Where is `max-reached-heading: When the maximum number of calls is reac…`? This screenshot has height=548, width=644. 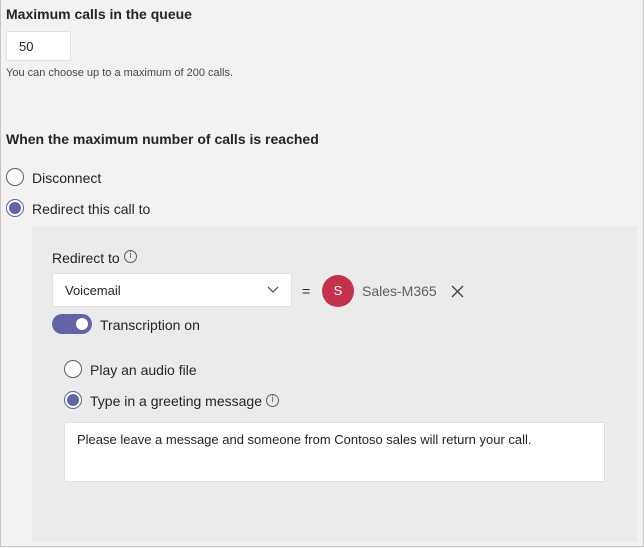 max-reached-heading: When the maximum number of calls is reac… is located at coordinates (162, 139).